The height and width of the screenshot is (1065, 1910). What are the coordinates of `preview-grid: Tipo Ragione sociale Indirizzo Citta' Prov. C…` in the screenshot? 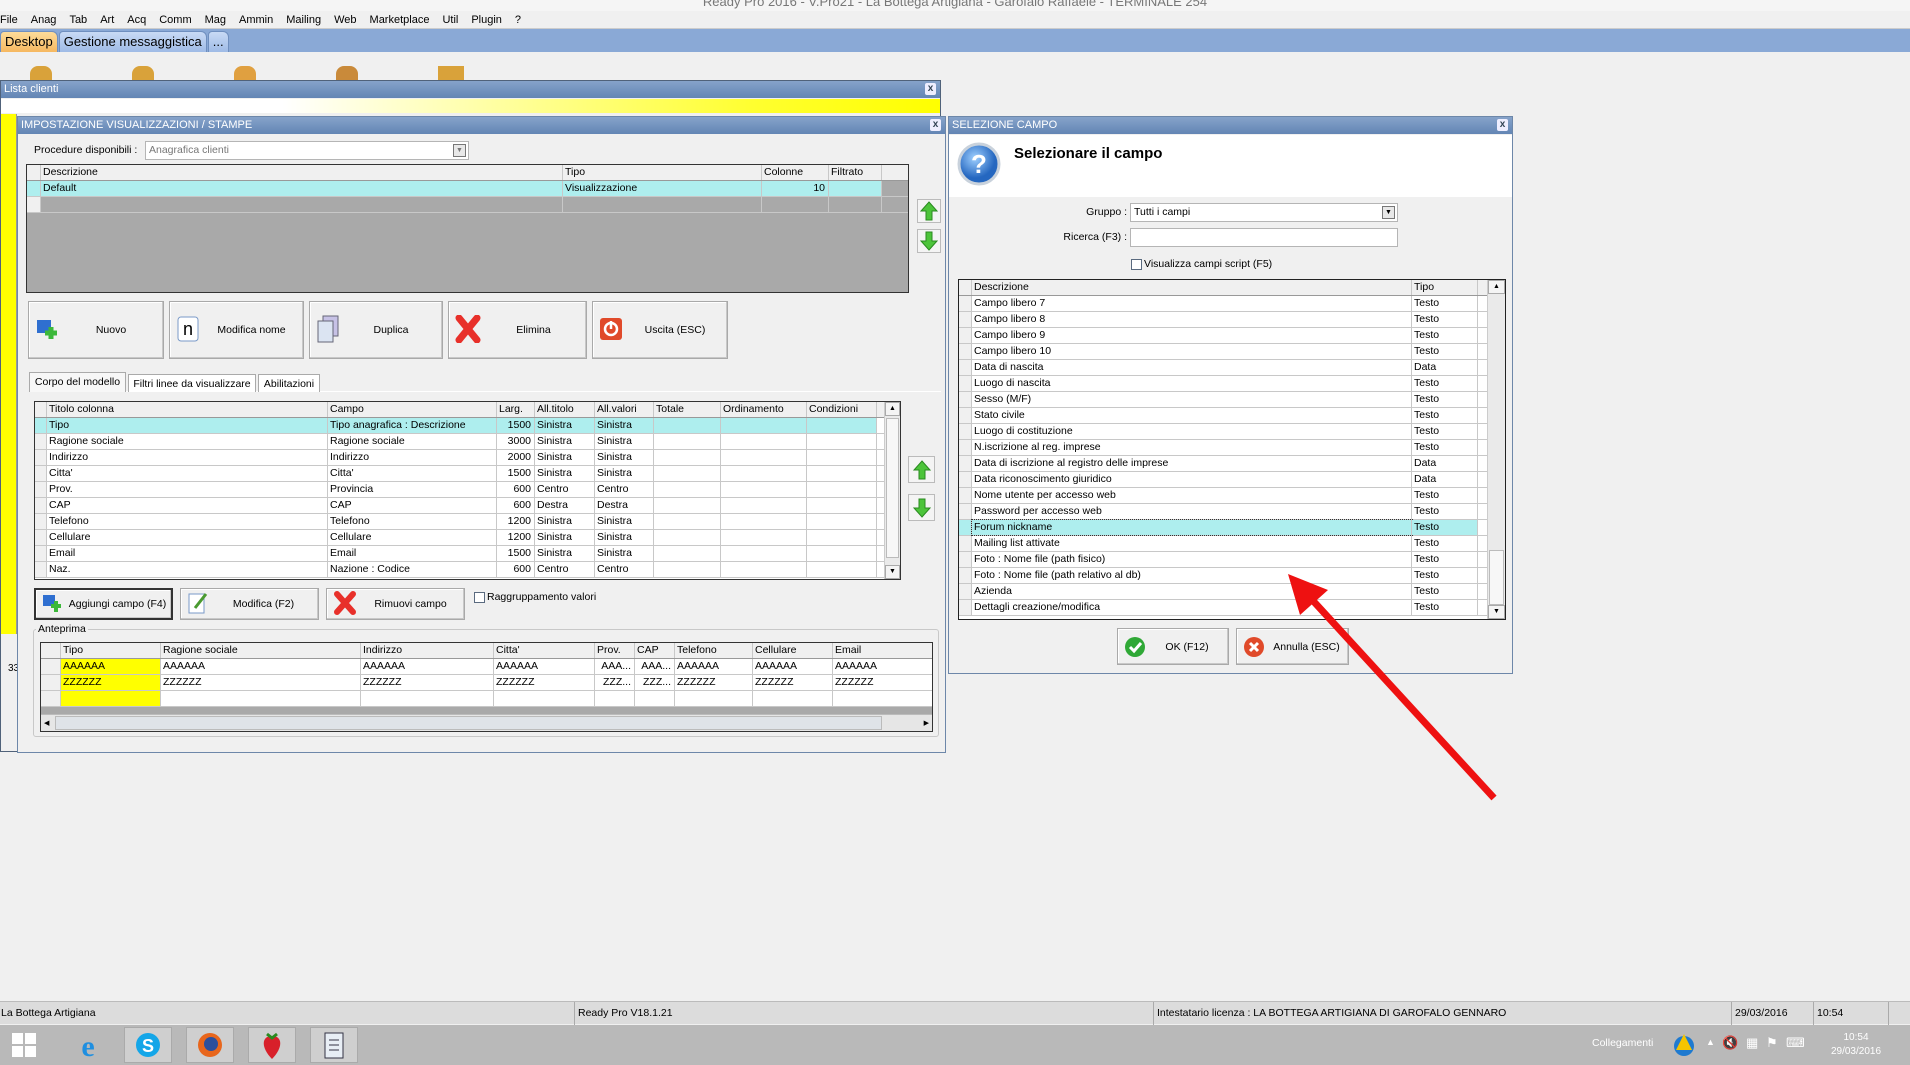 It's located at (486, 687).